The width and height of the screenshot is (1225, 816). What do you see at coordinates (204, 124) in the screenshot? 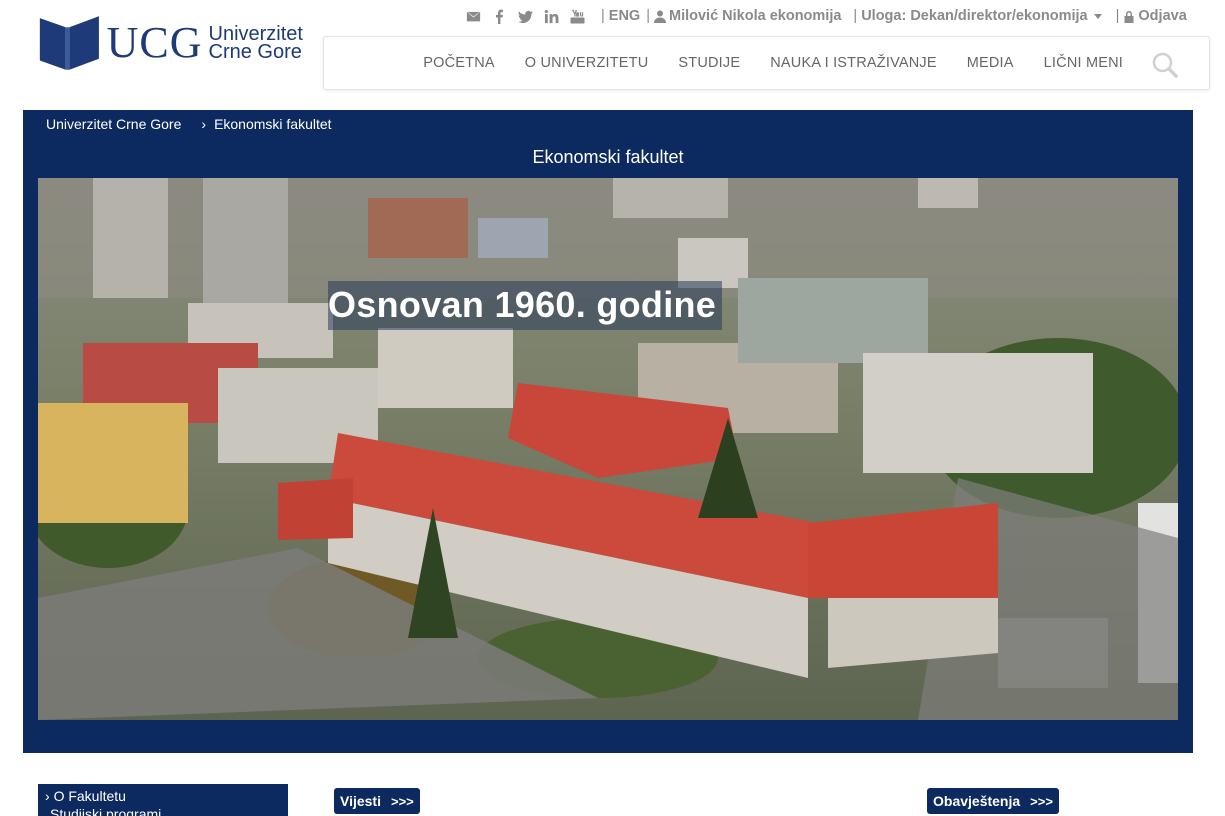
I see `chevron-right-icon: ›` at bounding box center [204, 124].